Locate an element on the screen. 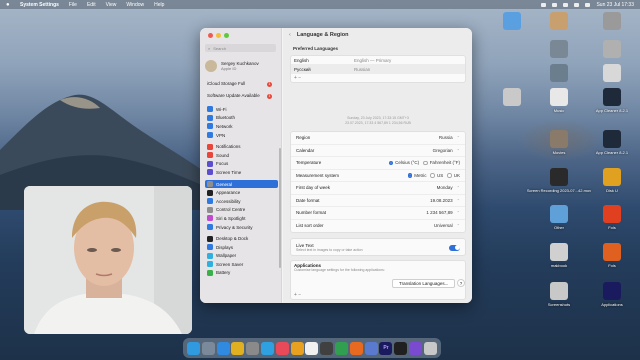 Image resolution: width=640 pixels, height=360 pixels. sidebar-item-notifications: Notifications is located at coordinates (241, 146).